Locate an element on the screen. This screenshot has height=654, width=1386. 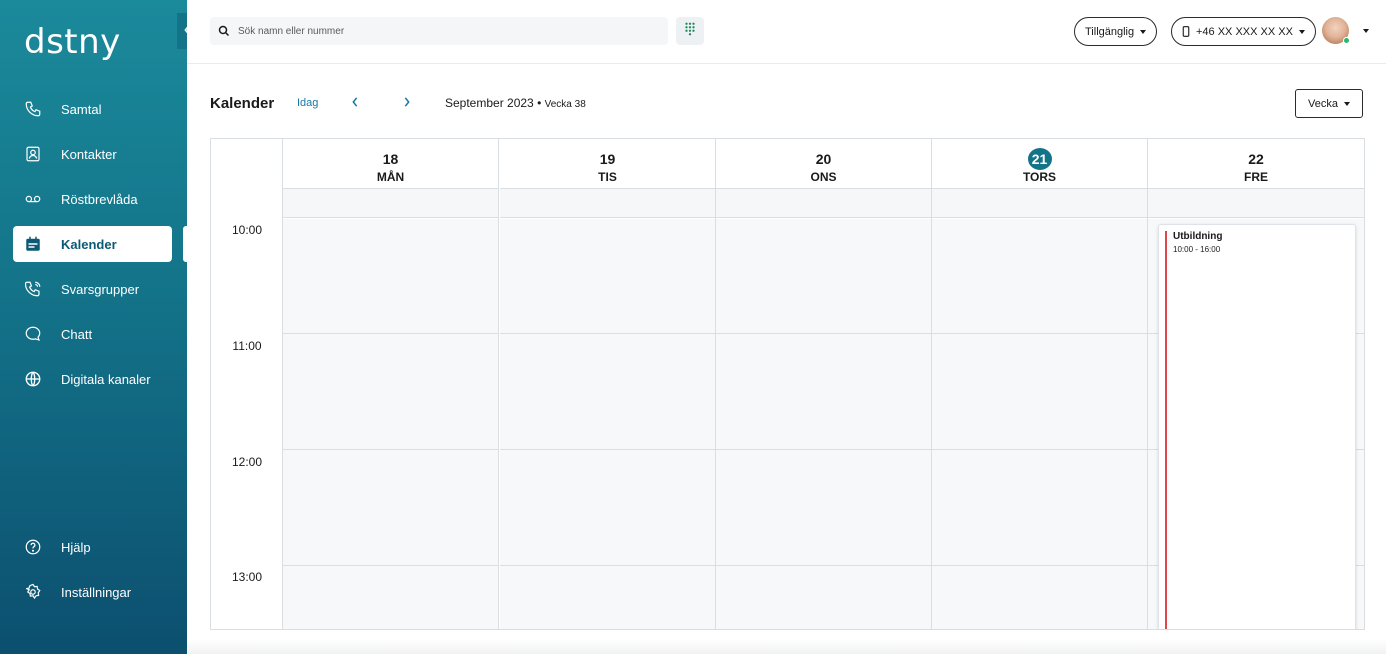
previous-week-button is located at coordinates (355, 103).